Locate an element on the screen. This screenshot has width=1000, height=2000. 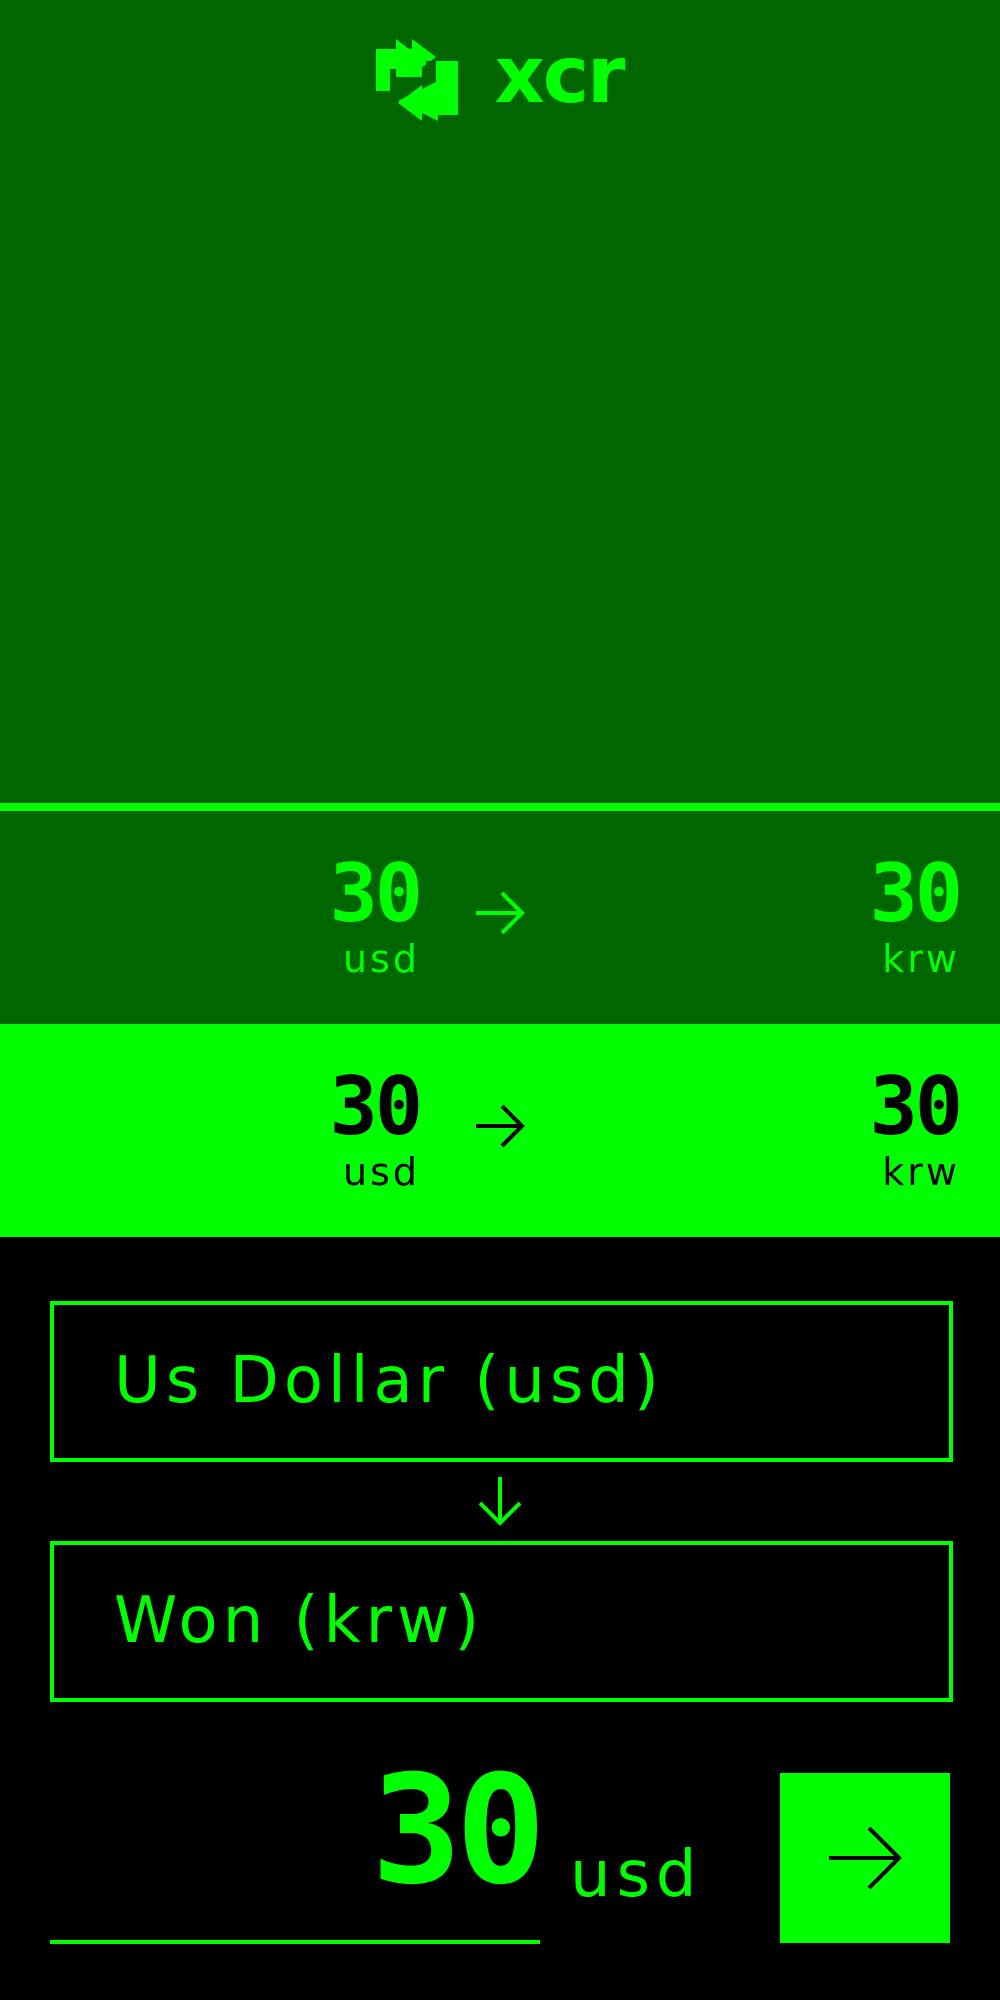
amount-input is located at coordinates (295, 1831).